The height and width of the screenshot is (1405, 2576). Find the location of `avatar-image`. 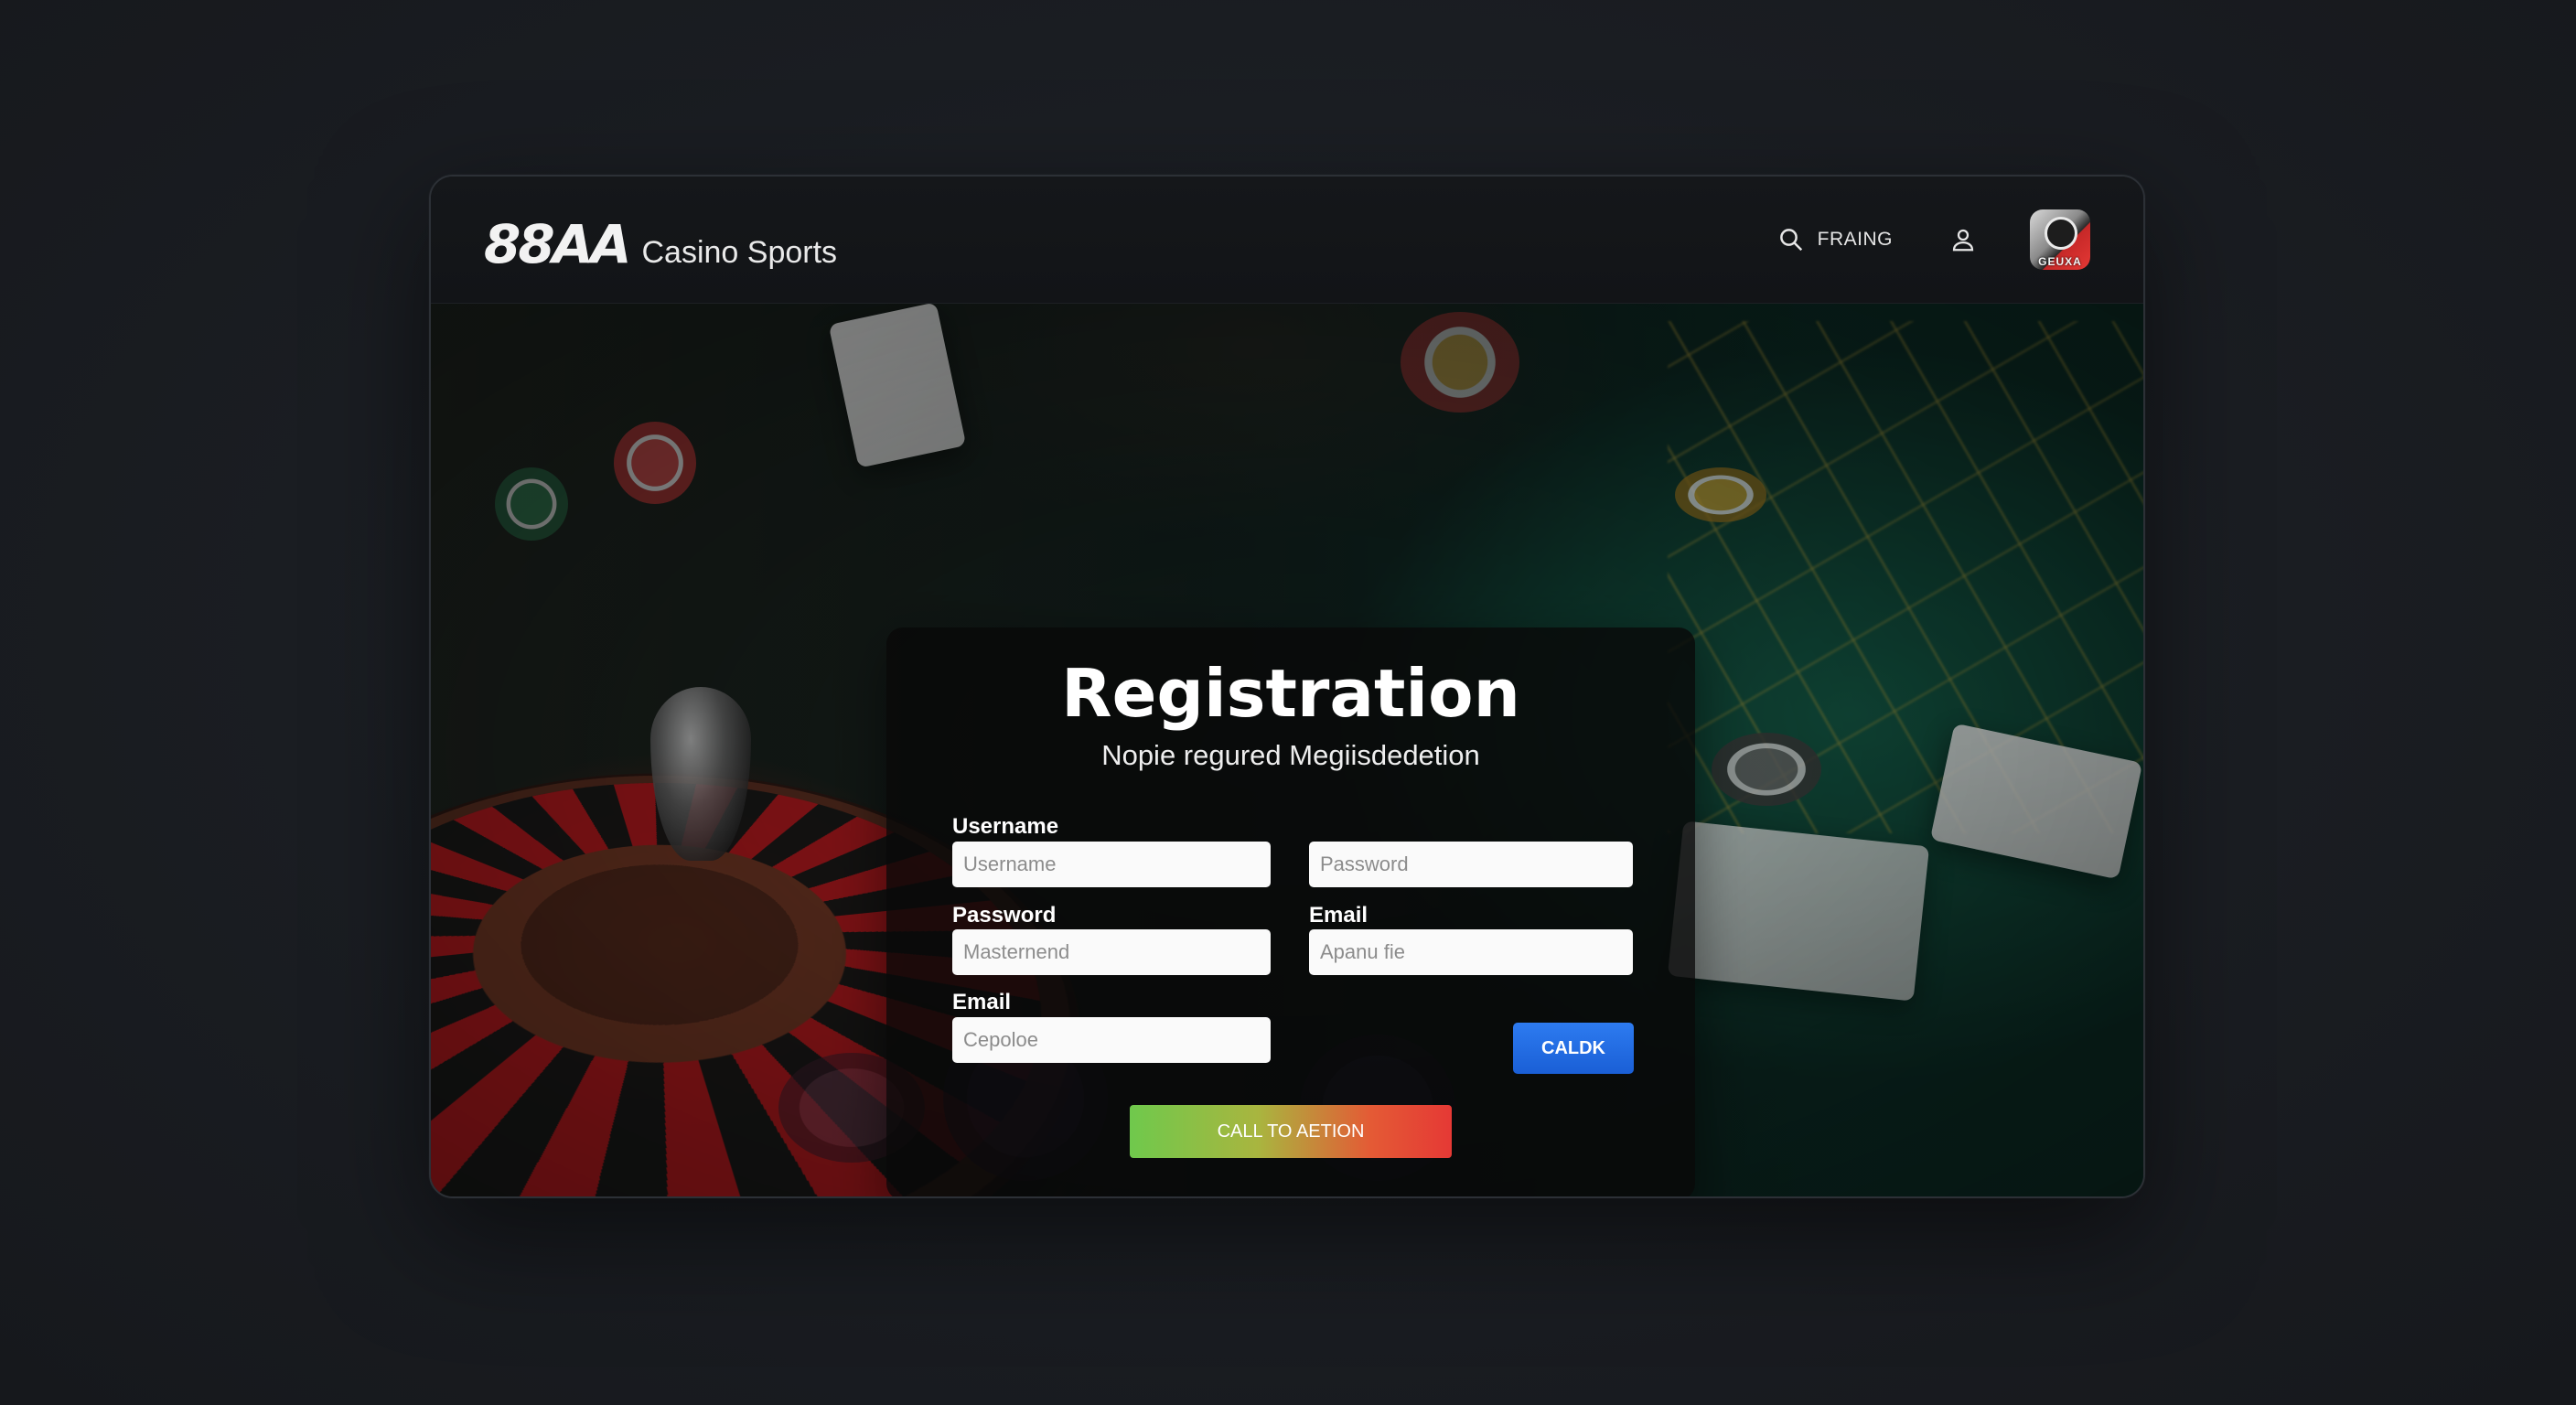

avatar-image is located at coordinates (2061, 233).